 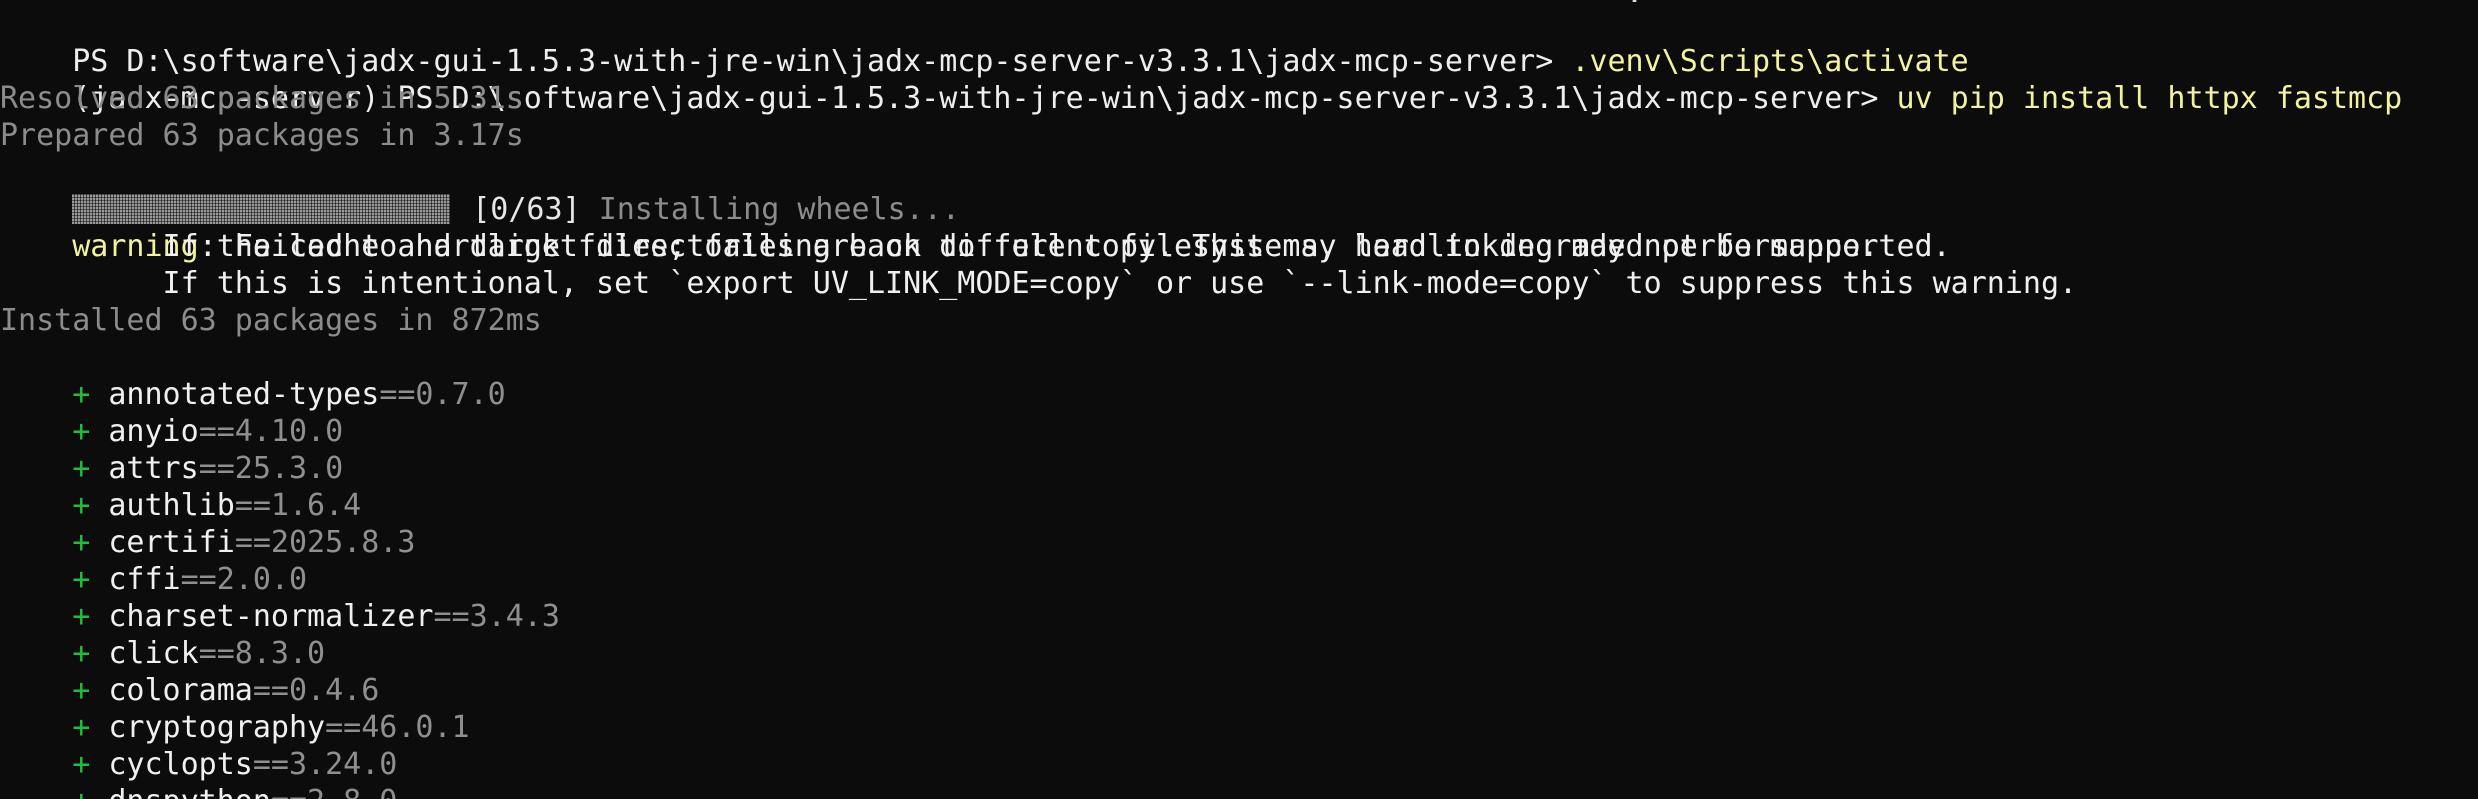 I want to click on package-line: + authlib==1.6.4, so click(x=180, y=486).